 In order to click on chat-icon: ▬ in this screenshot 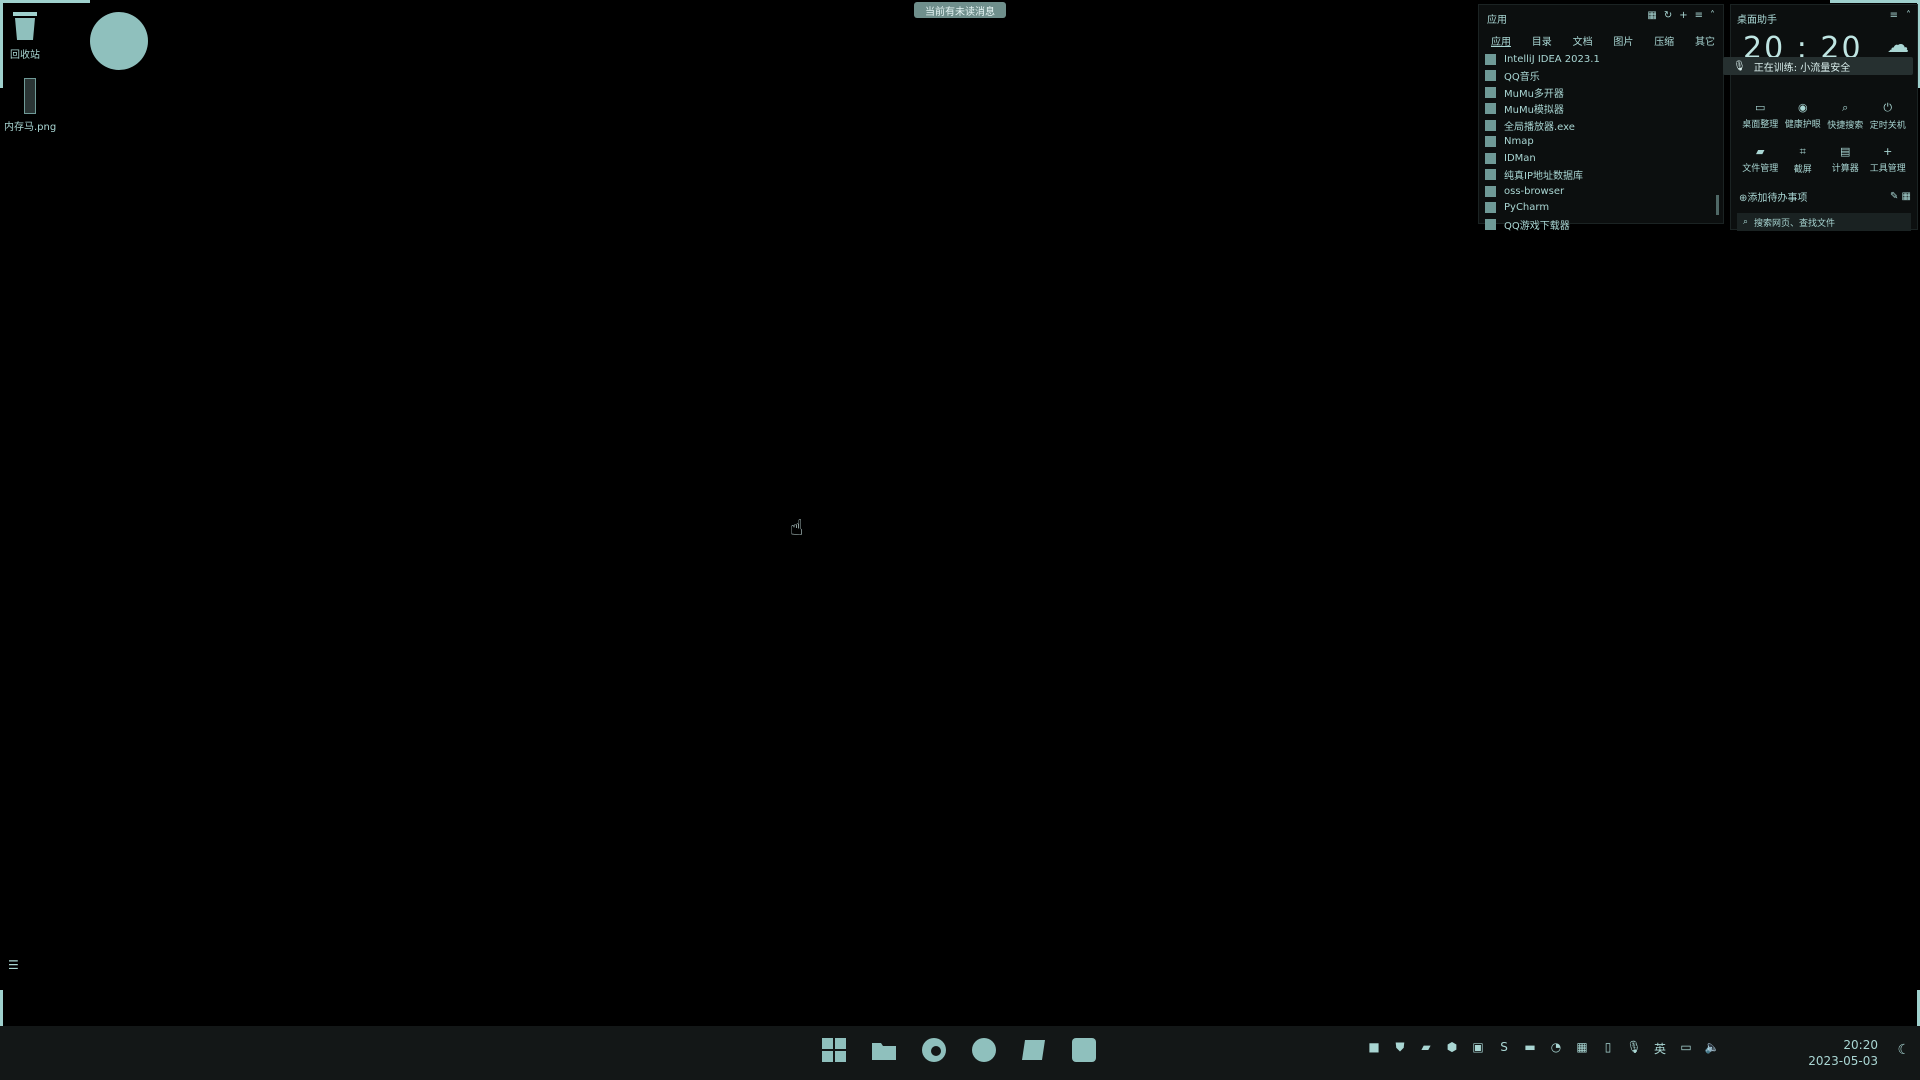, I will do `click(1530, 1048)`.